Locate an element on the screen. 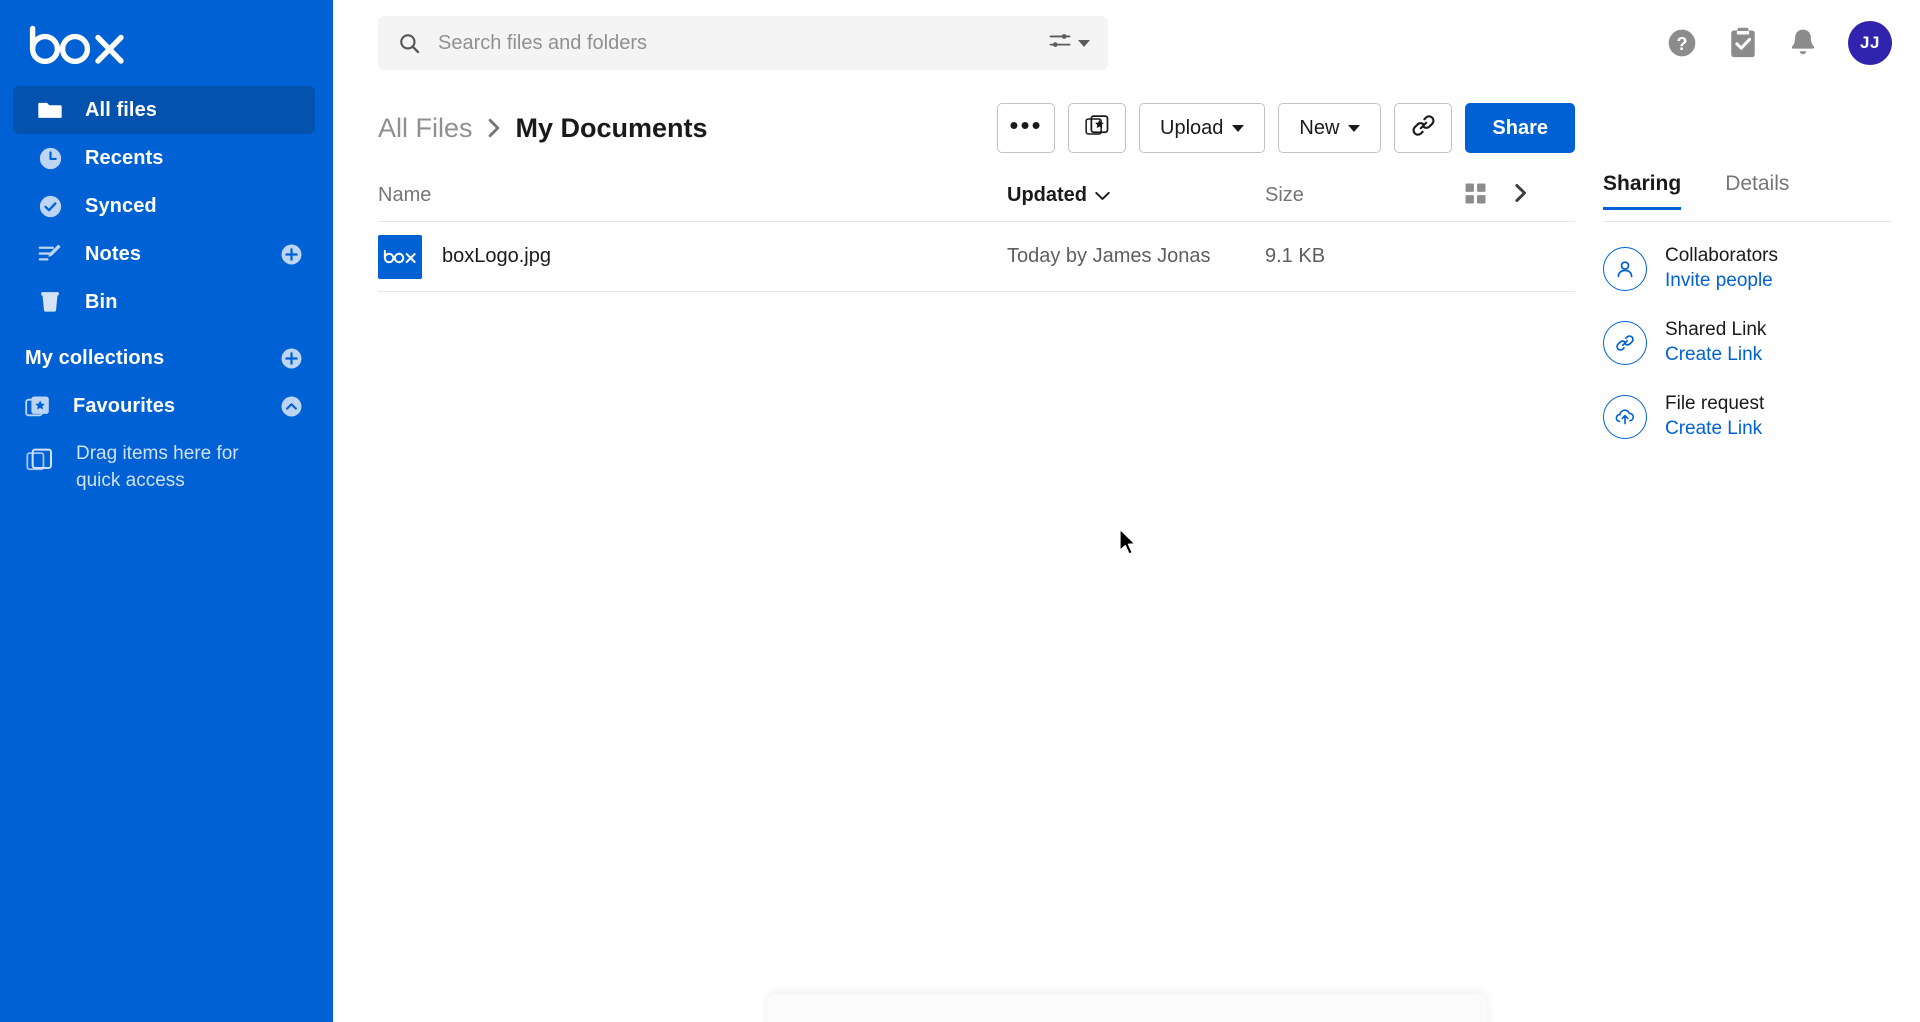  person-circle-icon is located at coordinates (1625, 268).